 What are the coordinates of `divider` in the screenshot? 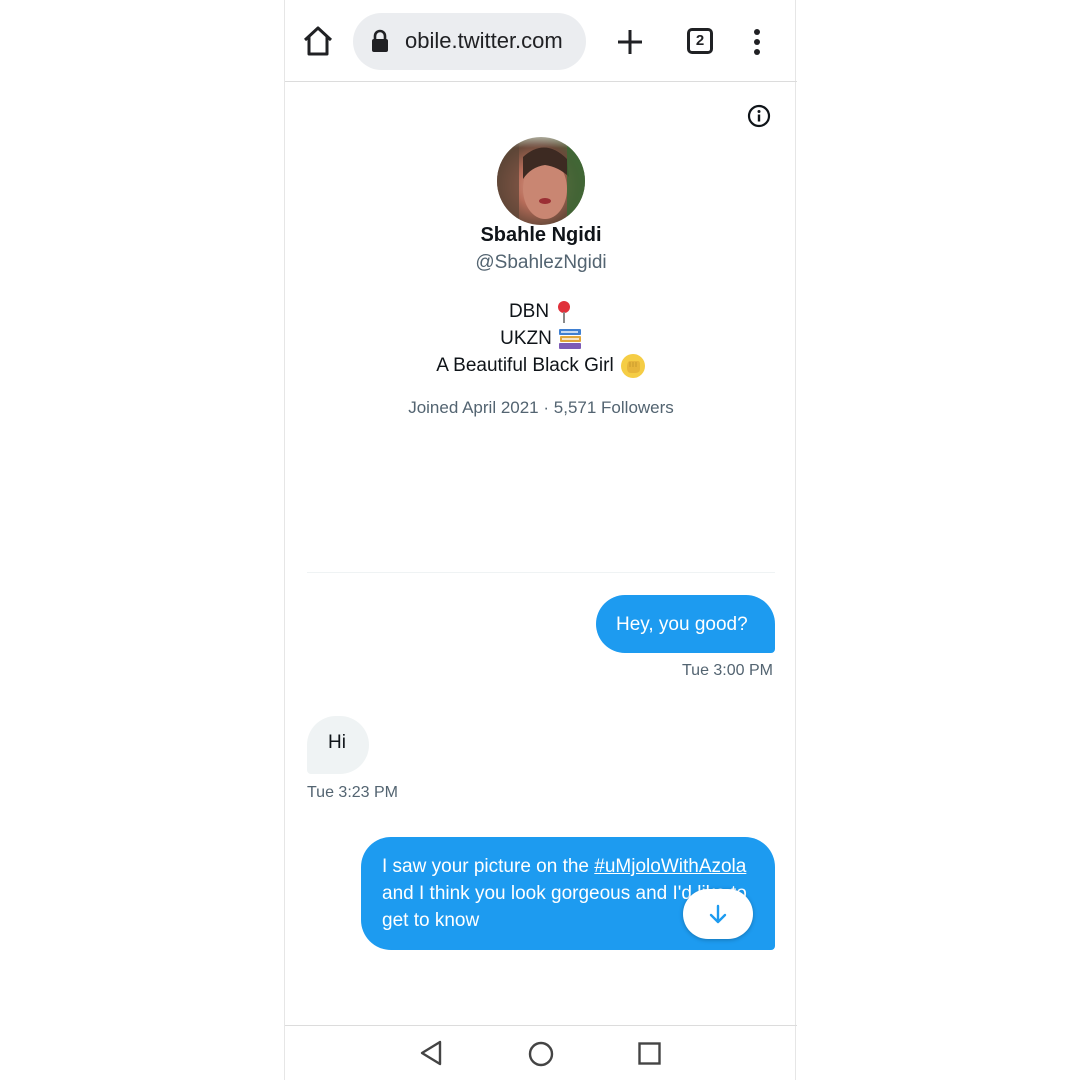 It's located at (541, 572).